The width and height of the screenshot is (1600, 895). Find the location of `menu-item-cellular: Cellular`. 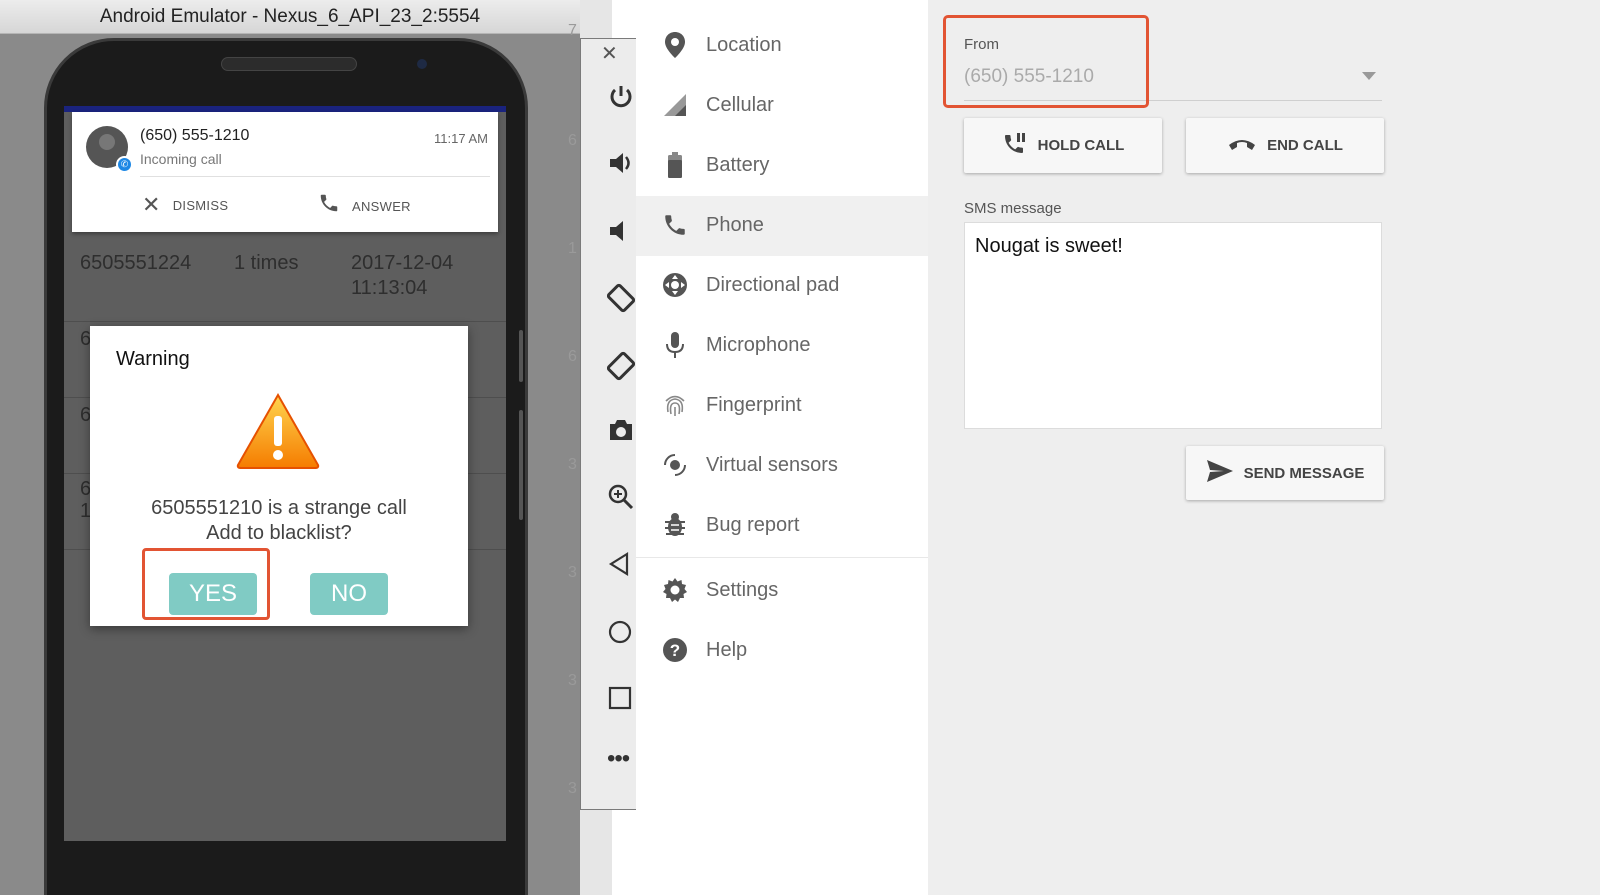

menu-item-cellular: Cellular is located at coordinates (782, 106).